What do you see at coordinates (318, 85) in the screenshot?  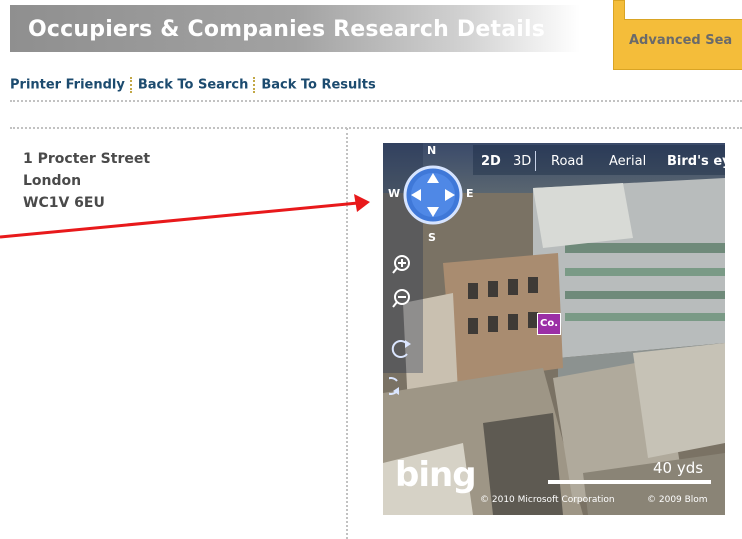 I see `back-to-results-link: Back To Results` at bounding box center [318, 85].